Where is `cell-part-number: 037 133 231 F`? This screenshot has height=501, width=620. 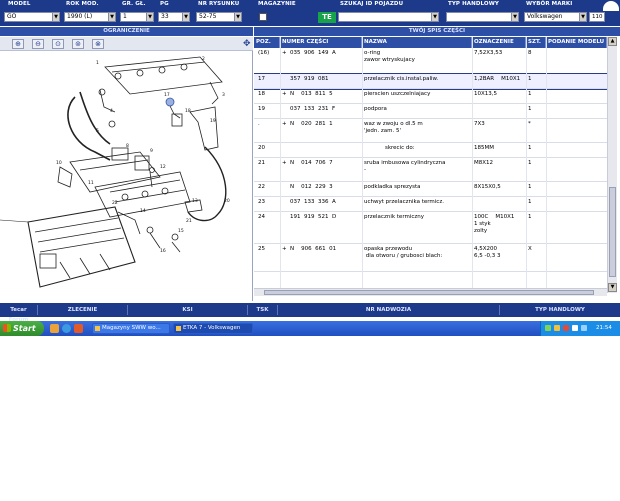
cell-part-number: 037 133 231 F is located at coordinates (313, 109).